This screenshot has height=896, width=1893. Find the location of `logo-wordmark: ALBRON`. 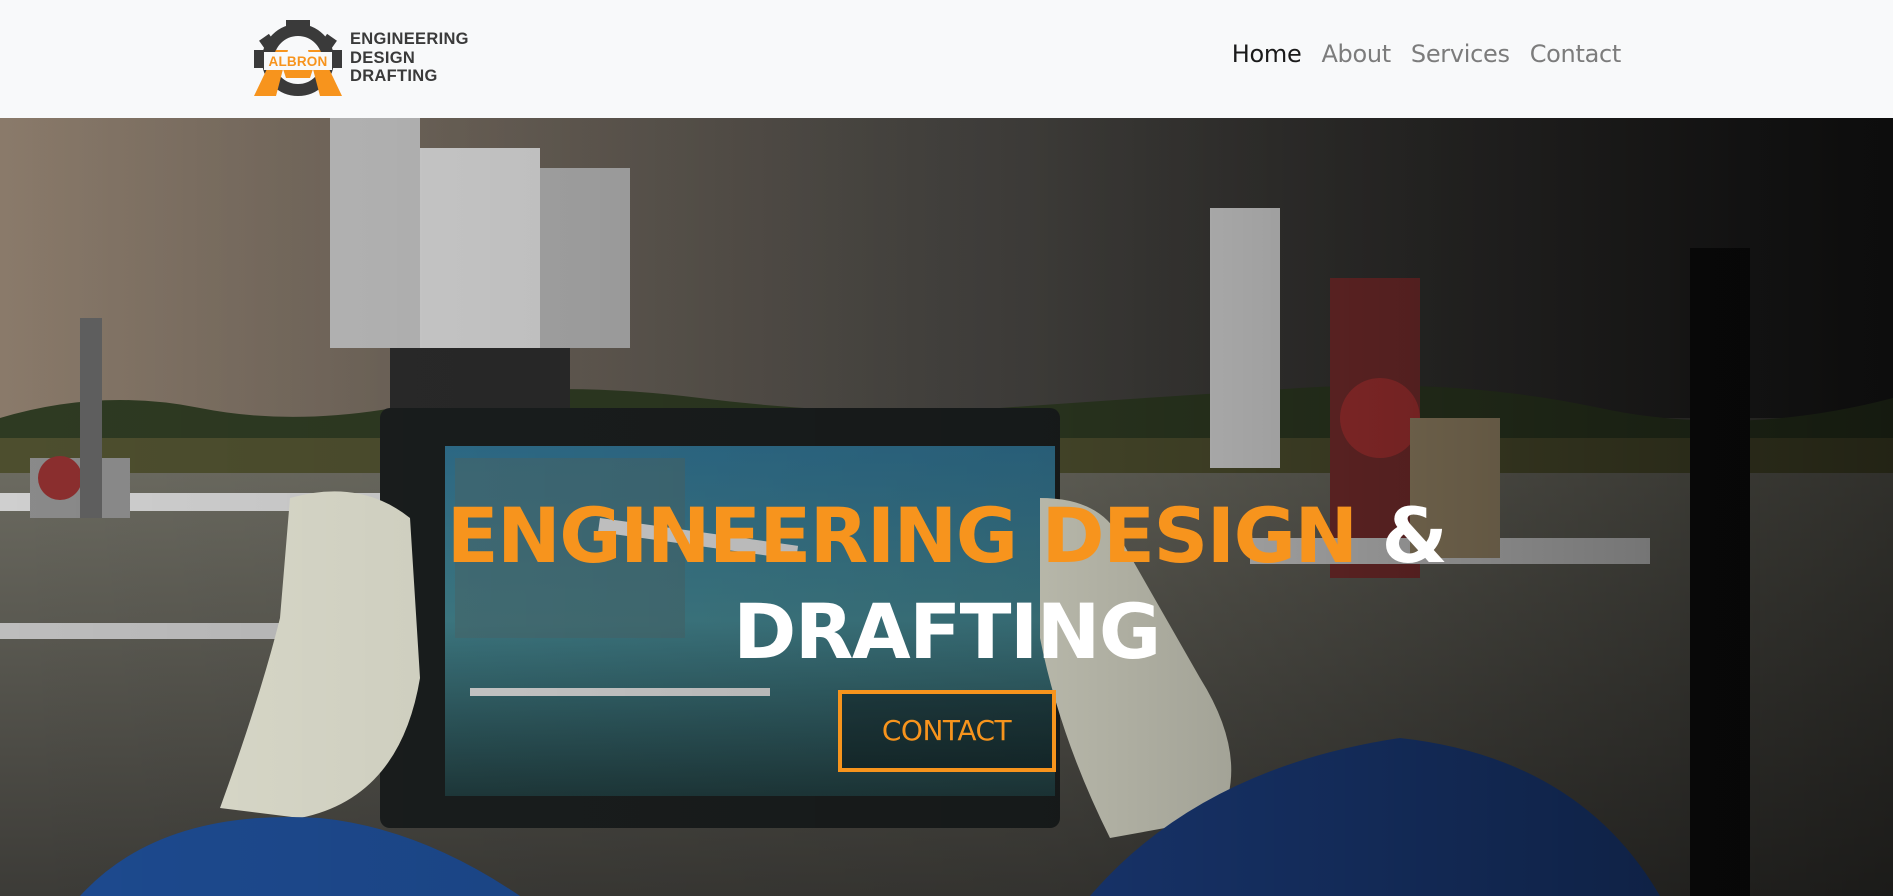

logo-wordmark: ALBRON is located at coordinates (298, 61).